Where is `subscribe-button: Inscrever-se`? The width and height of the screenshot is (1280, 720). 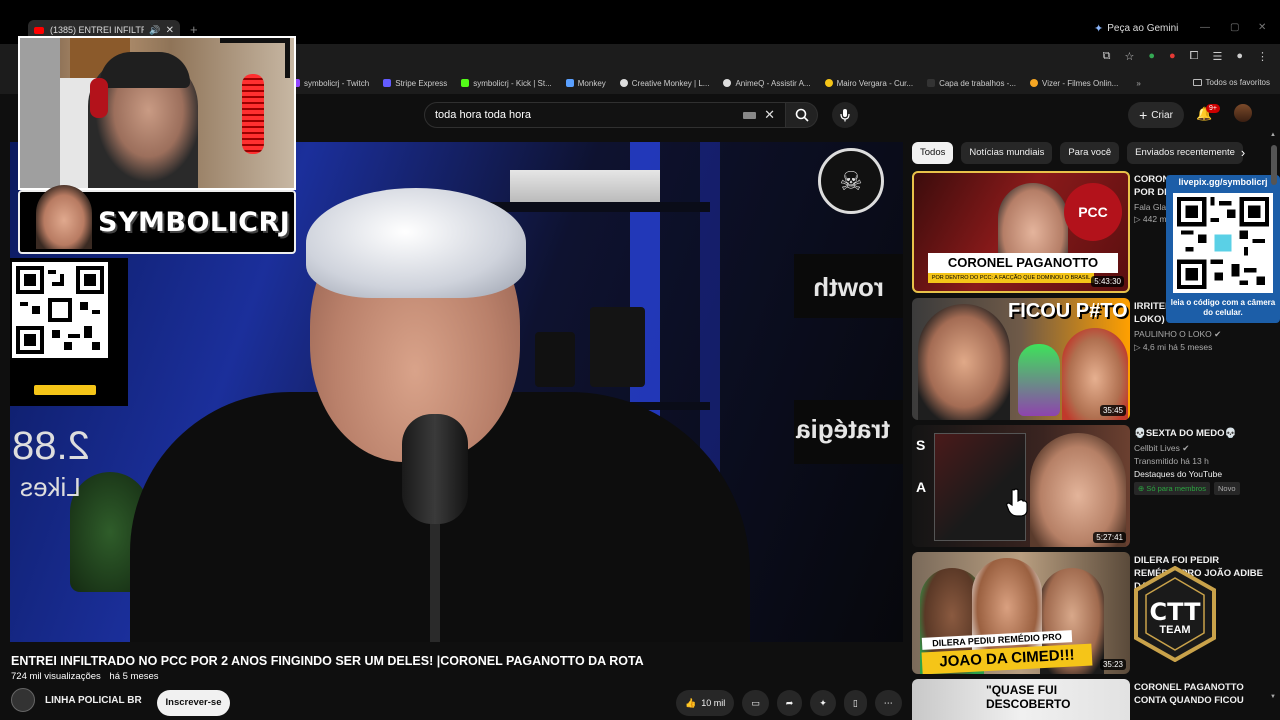
subscribe-button: Inscrever-se is located at coordinates (193, 703).